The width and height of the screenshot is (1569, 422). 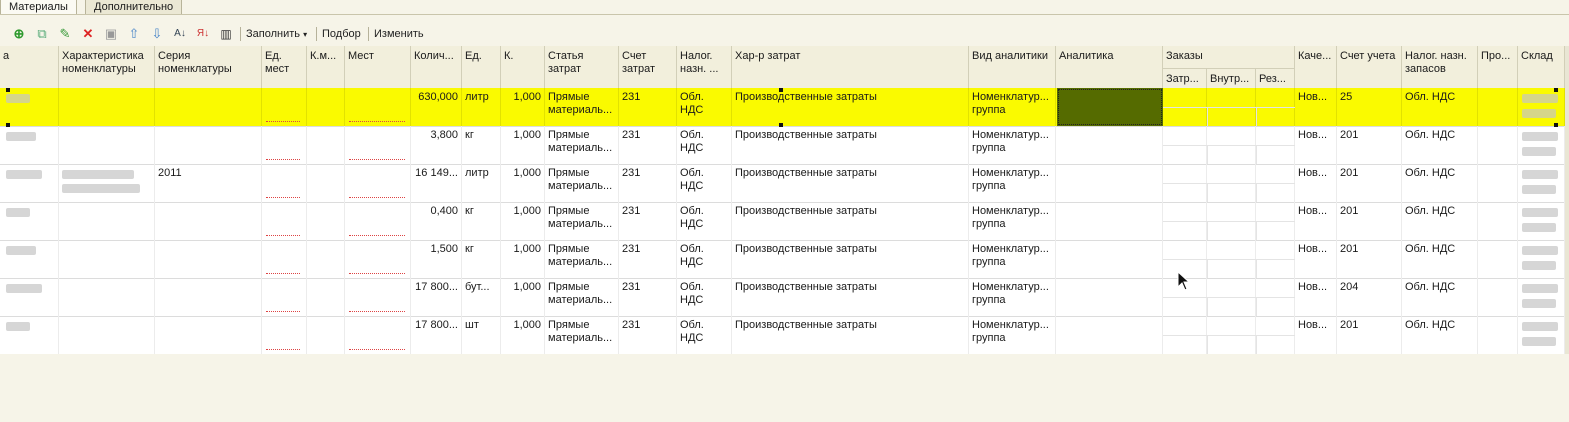 What do you see at coordinates (111, 34) in the screenshot?
I see `save-icon: ▣` at bounding box center [111, 34].